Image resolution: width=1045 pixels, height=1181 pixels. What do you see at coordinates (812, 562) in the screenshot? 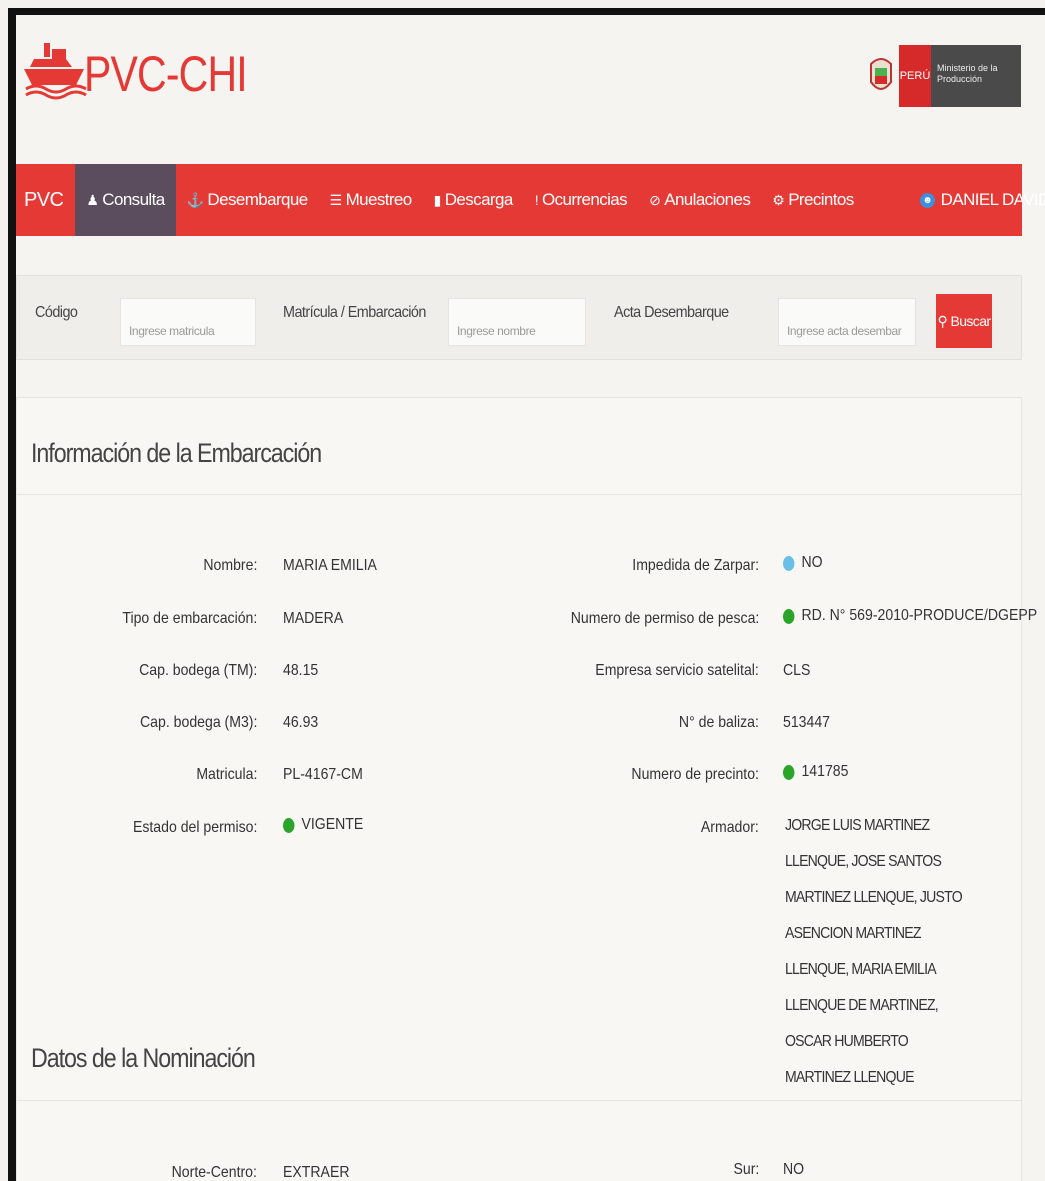
I see `status-text: NO` at bounding box center [812, 562].